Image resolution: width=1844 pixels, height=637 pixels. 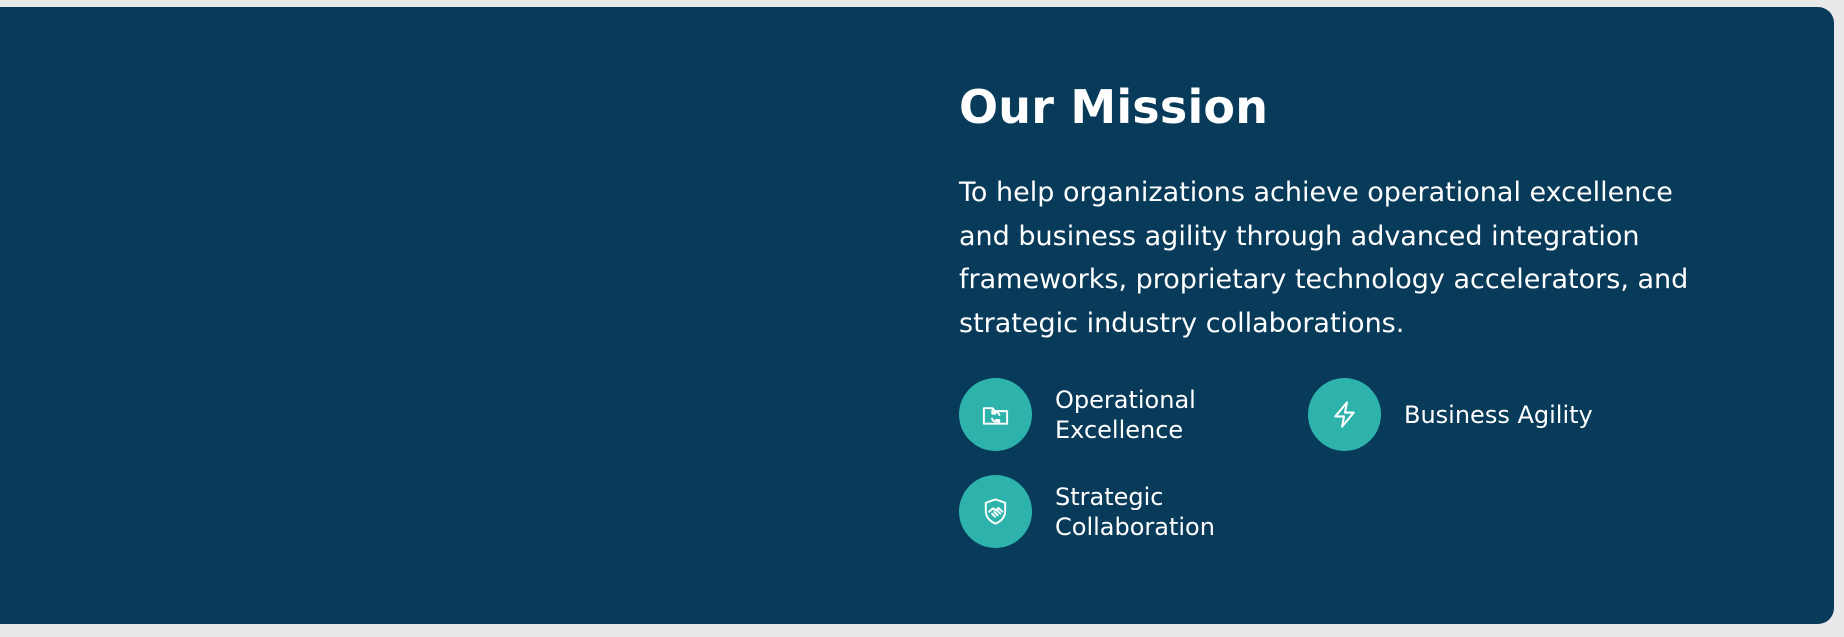 What do you see at coordinates (1114, 107) in the screenshot?
I see `mission-title: Our Mission` at bounding box center [1114, 107].